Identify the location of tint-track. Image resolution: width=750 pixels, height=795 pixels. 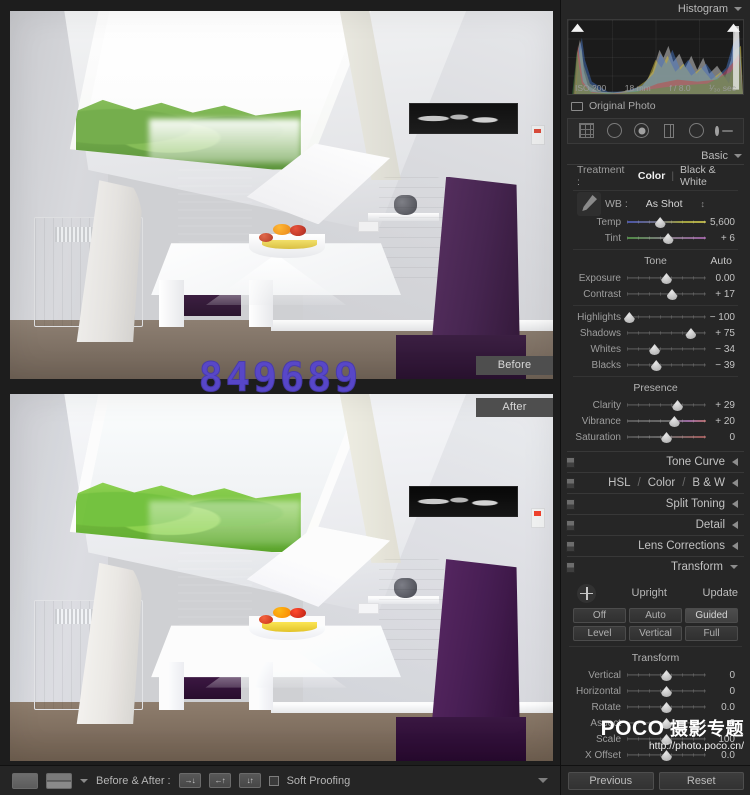
(666, 238).